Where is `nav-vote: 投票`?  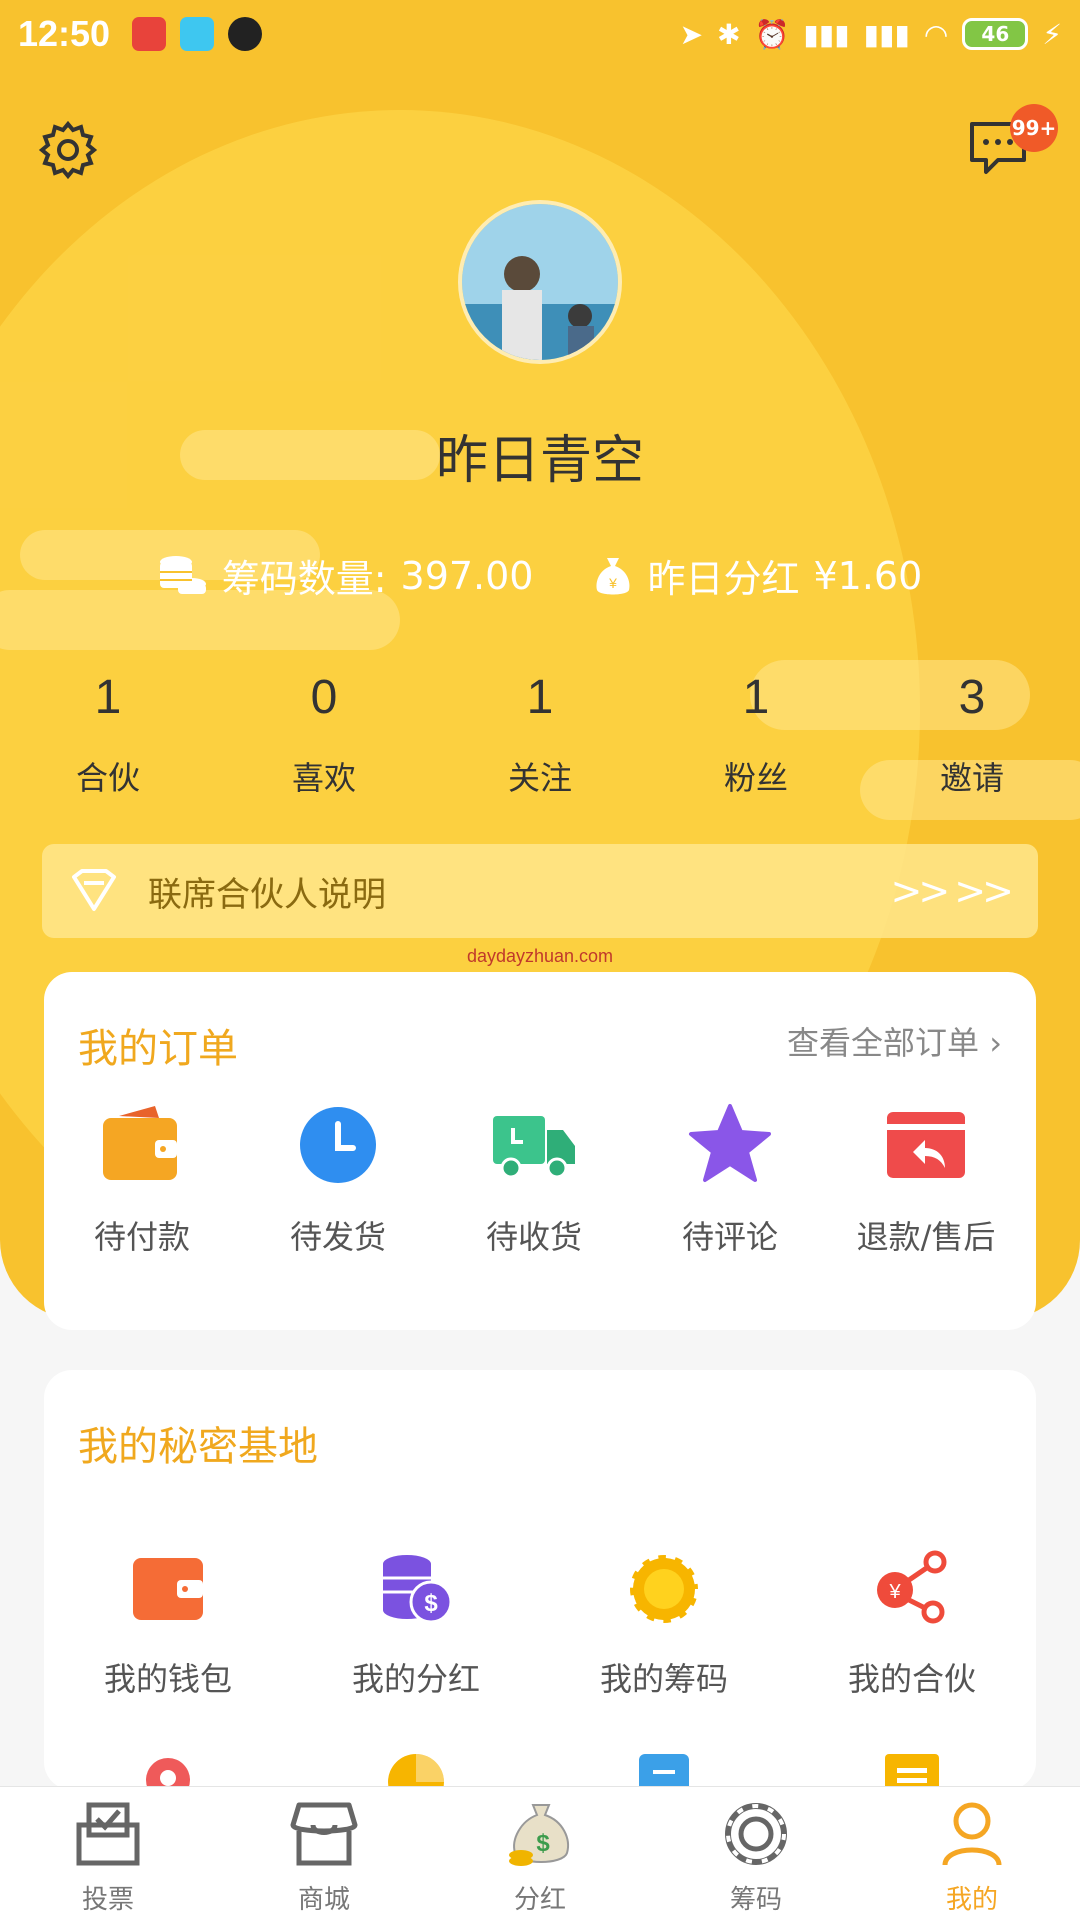
nav-vote: 投票 is located at coordinates (108, 1853).